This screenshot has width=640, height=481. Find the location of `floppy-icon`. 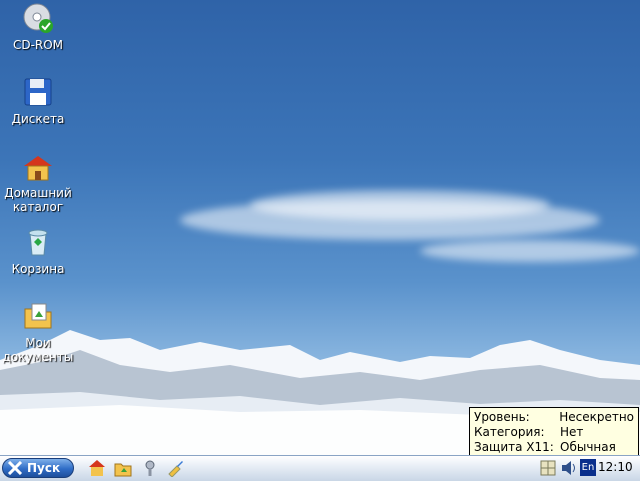

floppy-icon is located at coordinates (38, 92).